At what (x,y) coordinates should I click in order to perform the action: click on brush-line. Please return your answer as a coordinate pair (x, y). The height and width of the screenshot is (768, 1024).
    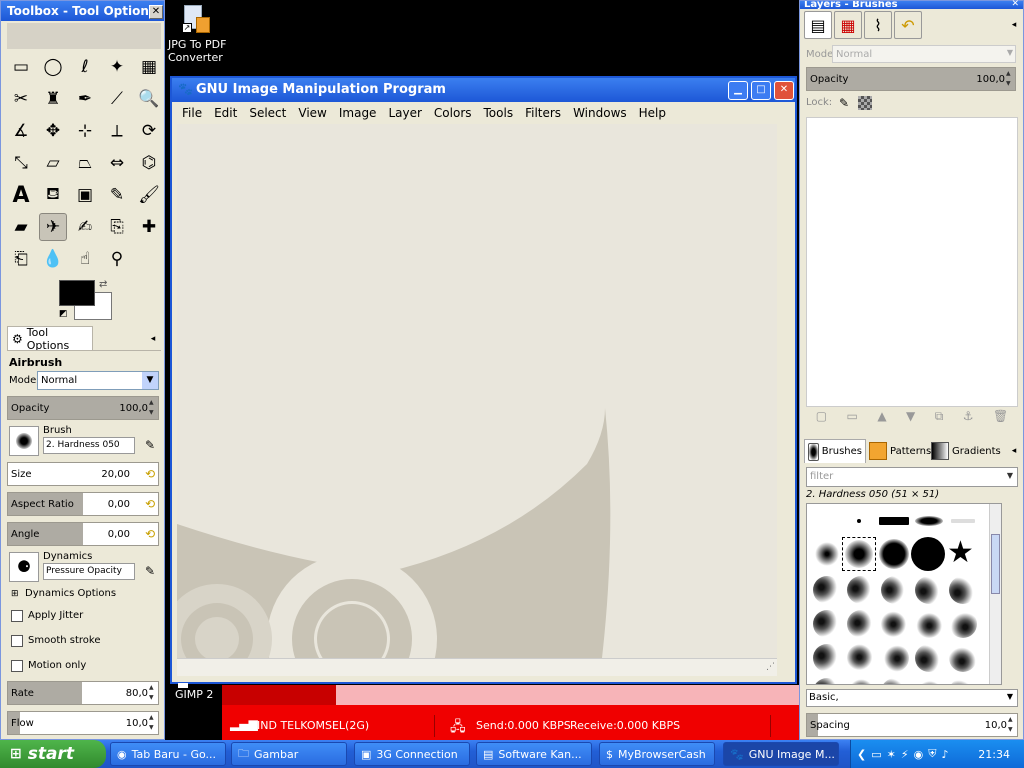
    Looking at the image, I should click on (963, 521).